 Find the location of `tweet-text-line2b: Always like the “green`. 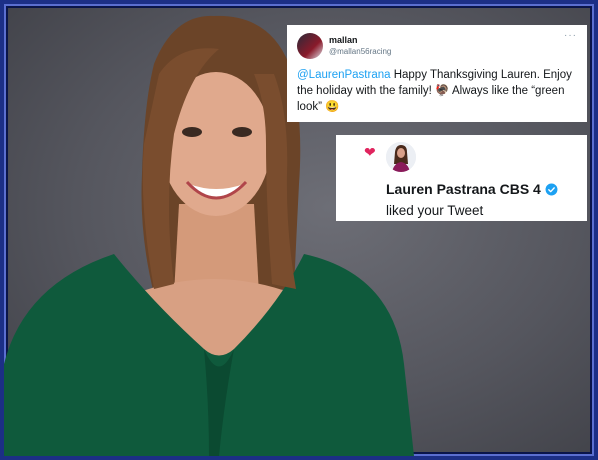

tweet-text-line2b: Always like the “green is located at coordinates (507, 91).